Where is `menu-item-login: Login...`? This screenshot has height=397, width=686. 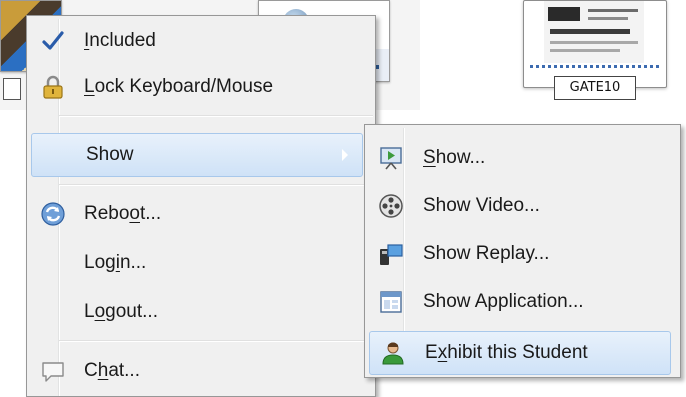 menu-item-login: Login... is located at coordinates (200, 263).